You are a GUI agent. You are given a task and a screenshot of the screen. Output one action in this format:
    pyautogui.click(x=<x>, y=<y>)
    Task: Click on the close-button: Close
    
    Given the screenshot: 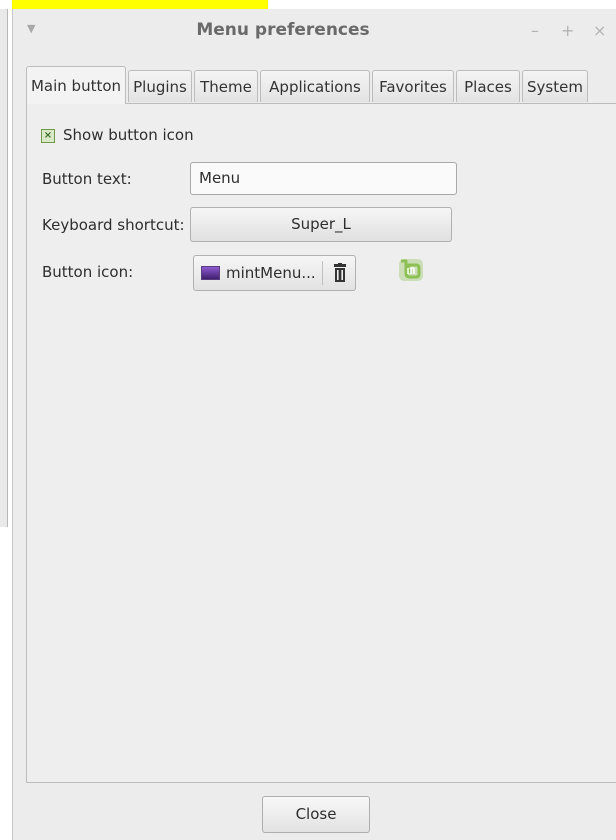 What is the action you would take?
    pyautogui.click(x=316, y=814)
    